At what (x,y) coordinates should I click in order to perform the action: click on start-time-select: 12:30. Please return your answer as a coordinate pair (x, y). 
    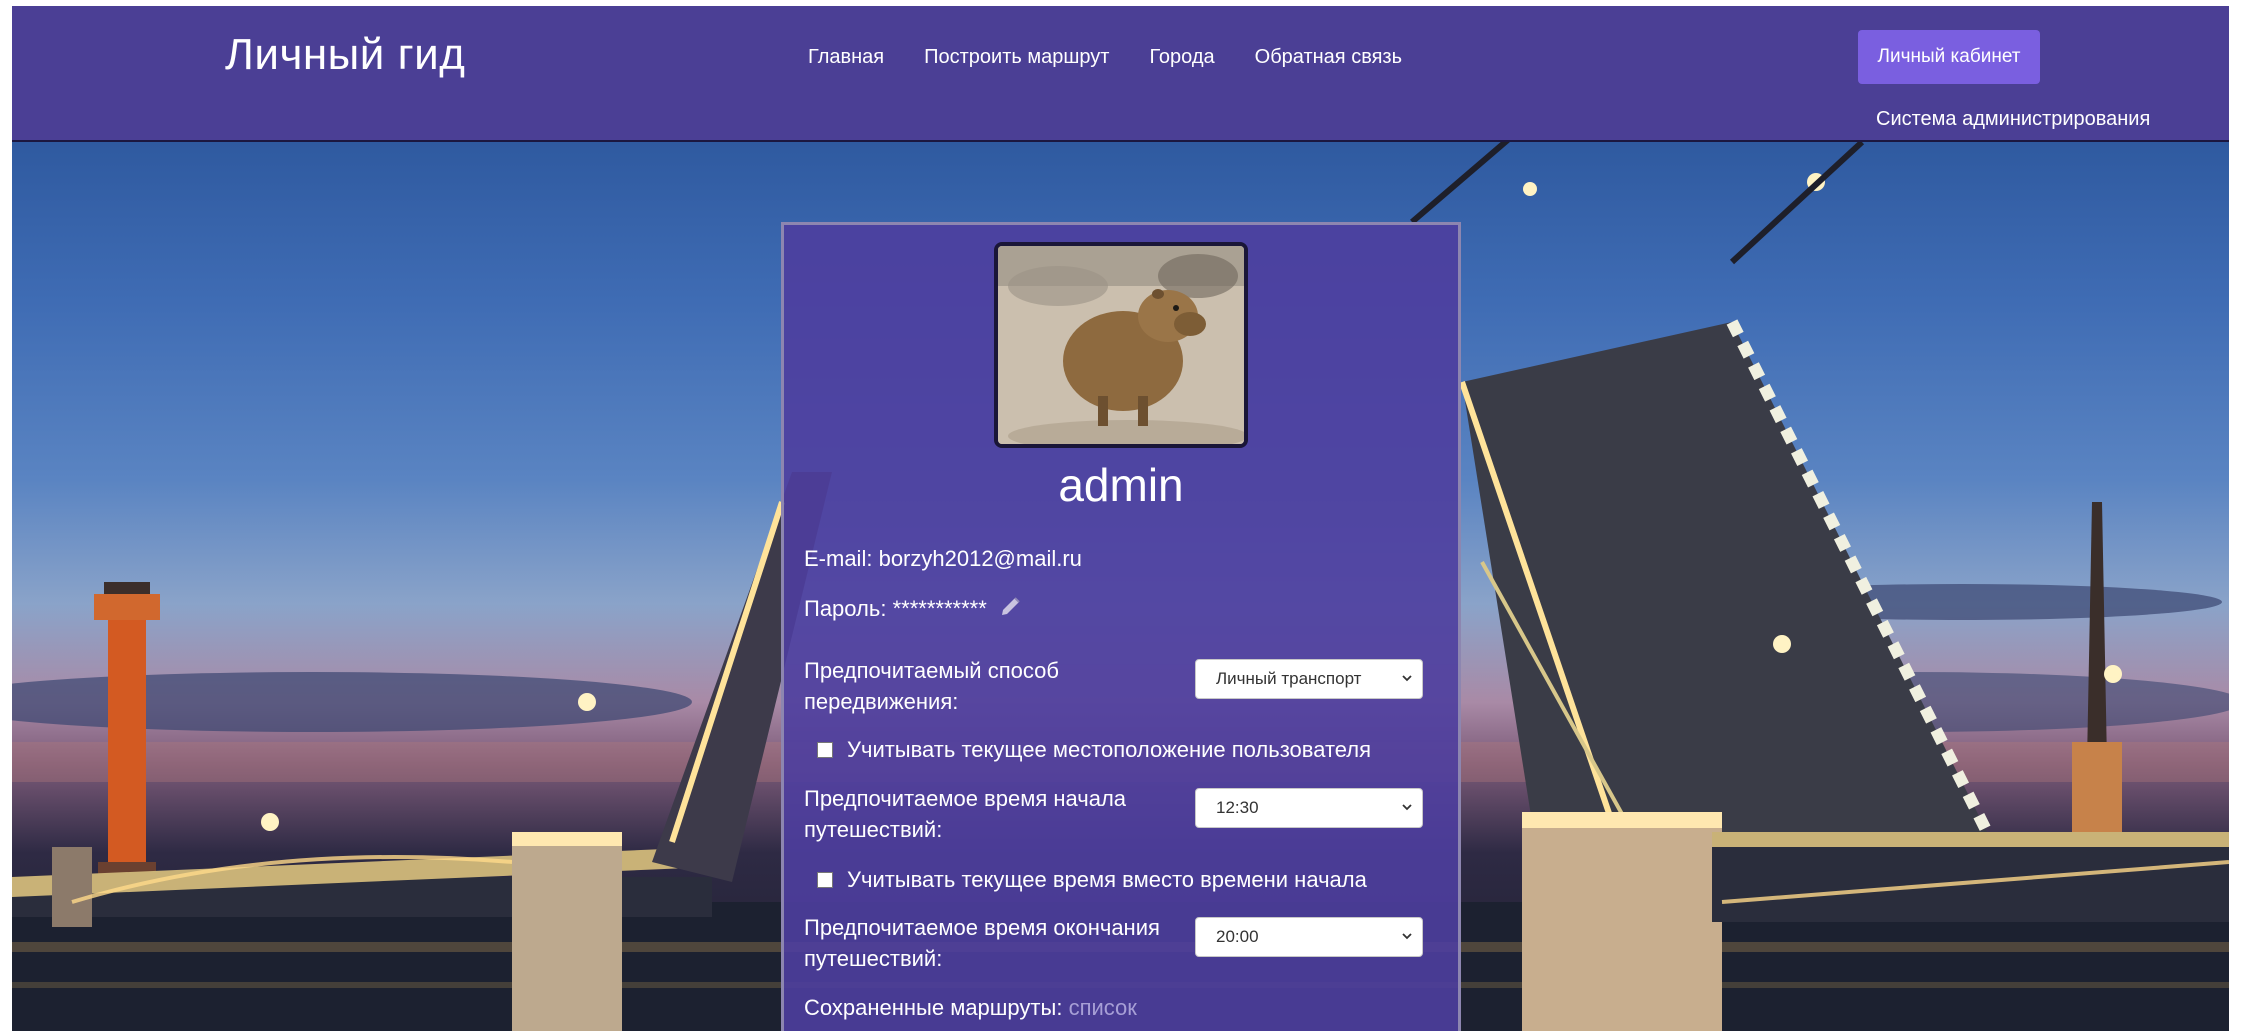
    Looking at the image, I should click on (1309, 808).